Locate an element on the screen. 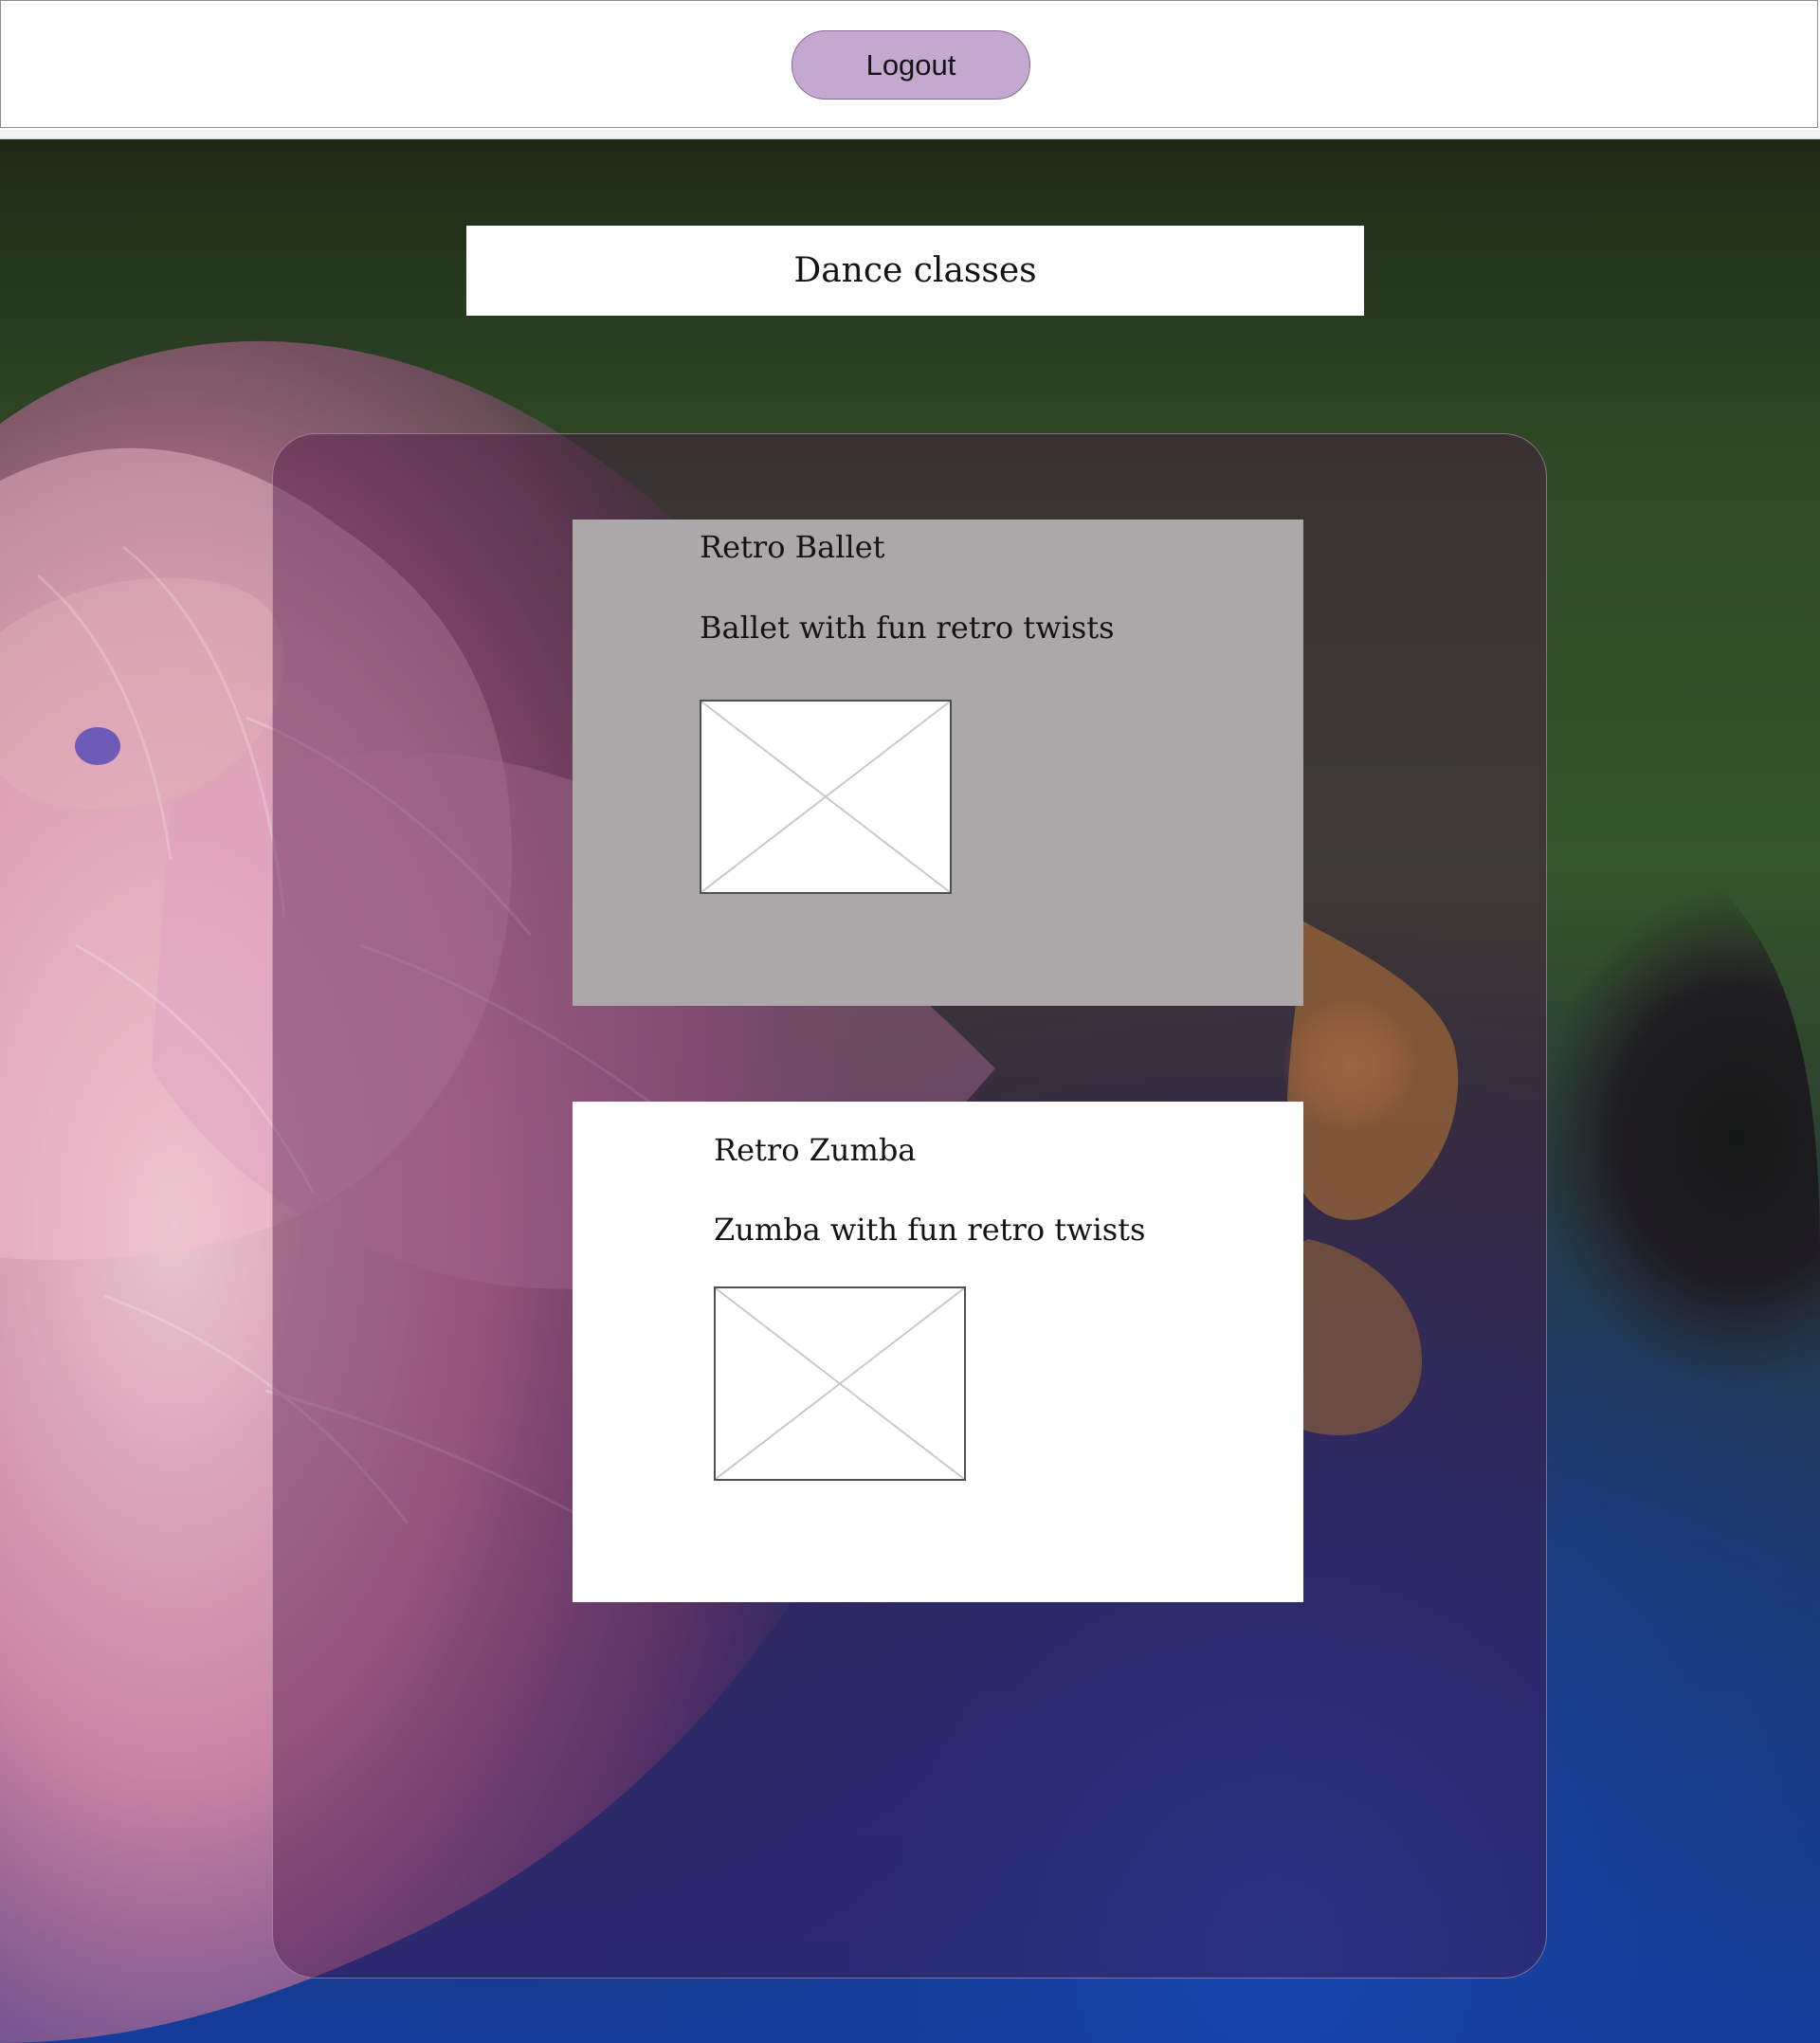  class-description: Zumba with fun retro twists is located at coordinates (930, 1230).